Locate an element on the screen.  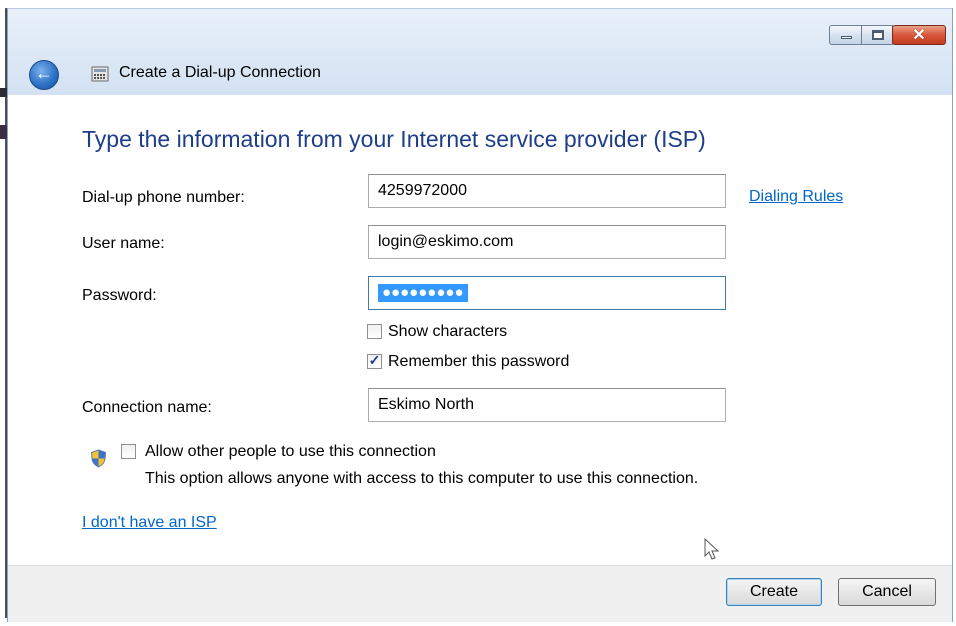
title-bar: ✕ ← Create a Dial-up Connection is located at coordinates (480, 52).